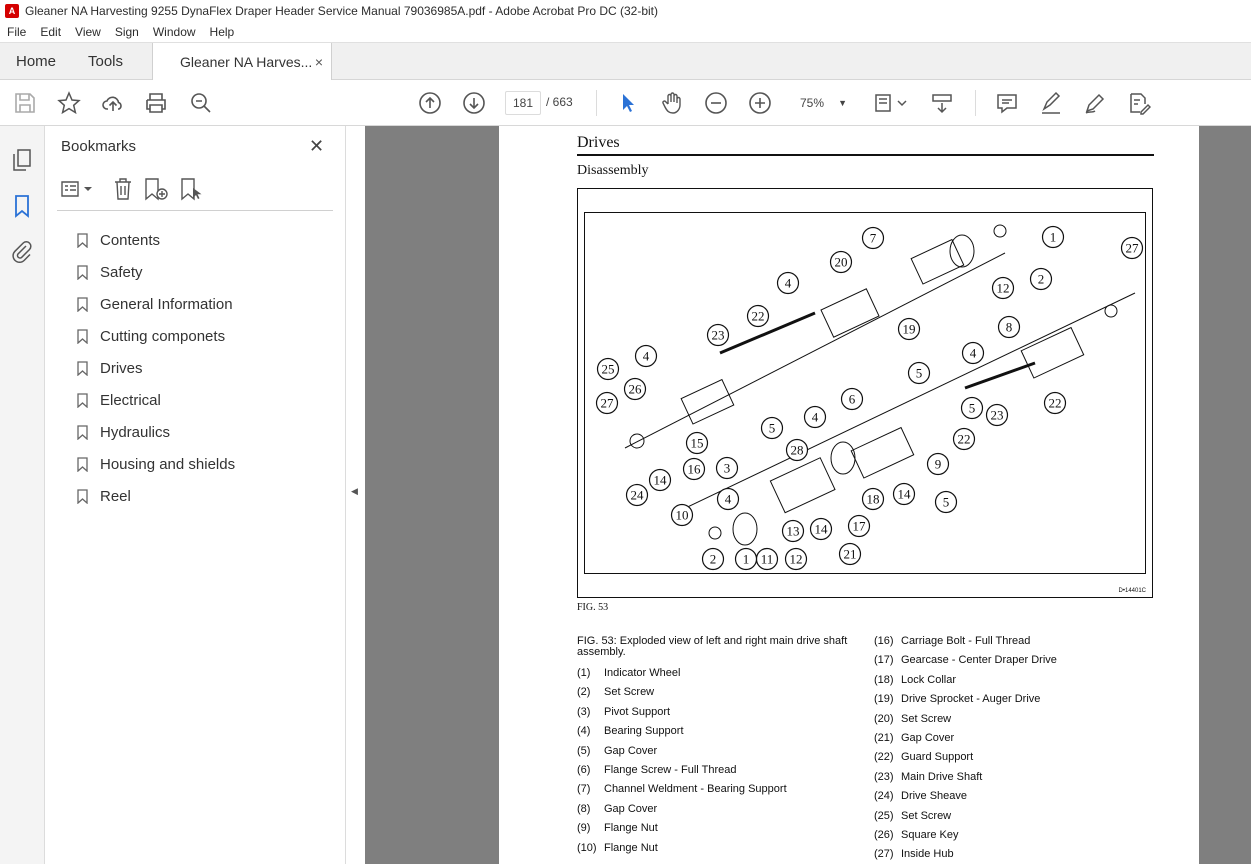 The image size is (1251, 864). Describe the element at coordinates (77, 189) in the screenshot. I see `bookmark-options-icon` at that location.